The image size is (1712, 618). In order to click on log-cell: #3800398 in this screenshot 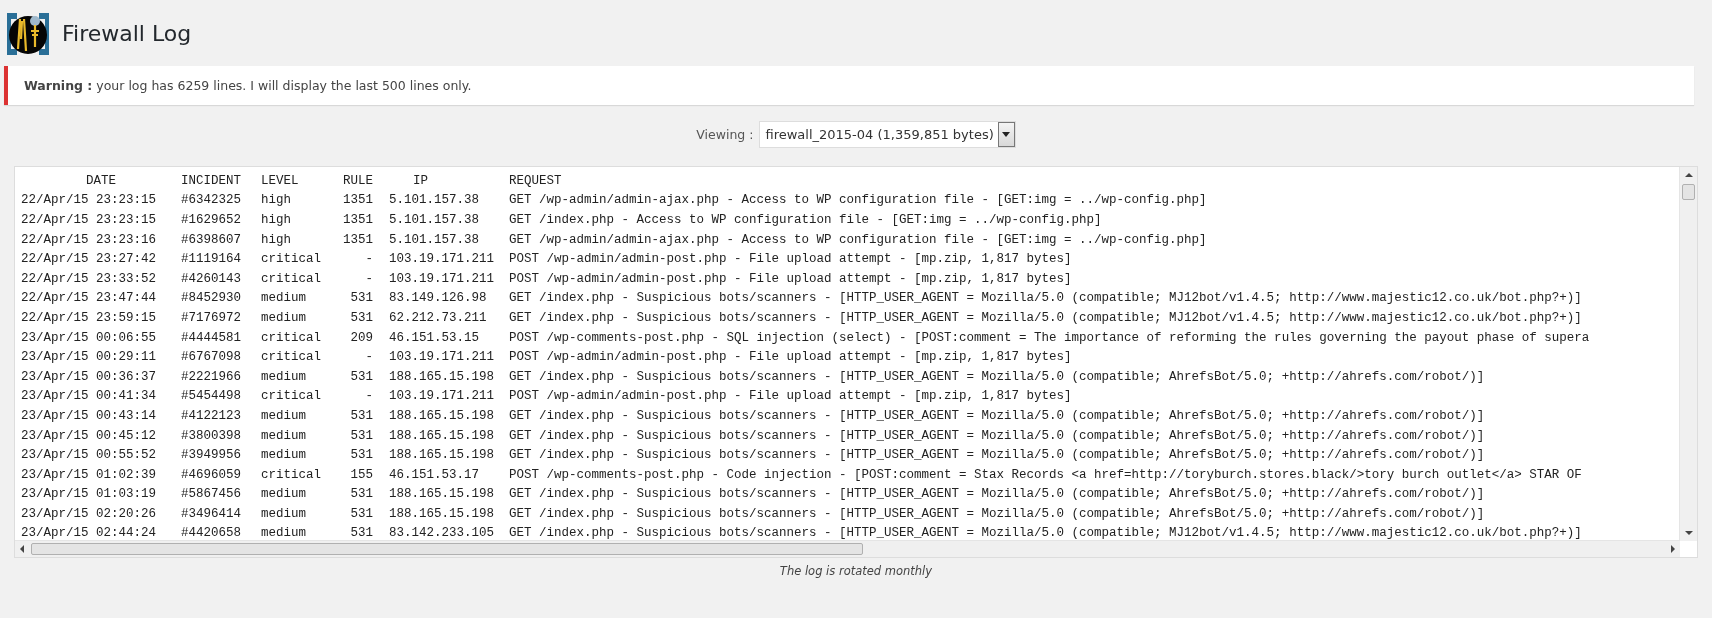, I will do `click(211, 435)`.